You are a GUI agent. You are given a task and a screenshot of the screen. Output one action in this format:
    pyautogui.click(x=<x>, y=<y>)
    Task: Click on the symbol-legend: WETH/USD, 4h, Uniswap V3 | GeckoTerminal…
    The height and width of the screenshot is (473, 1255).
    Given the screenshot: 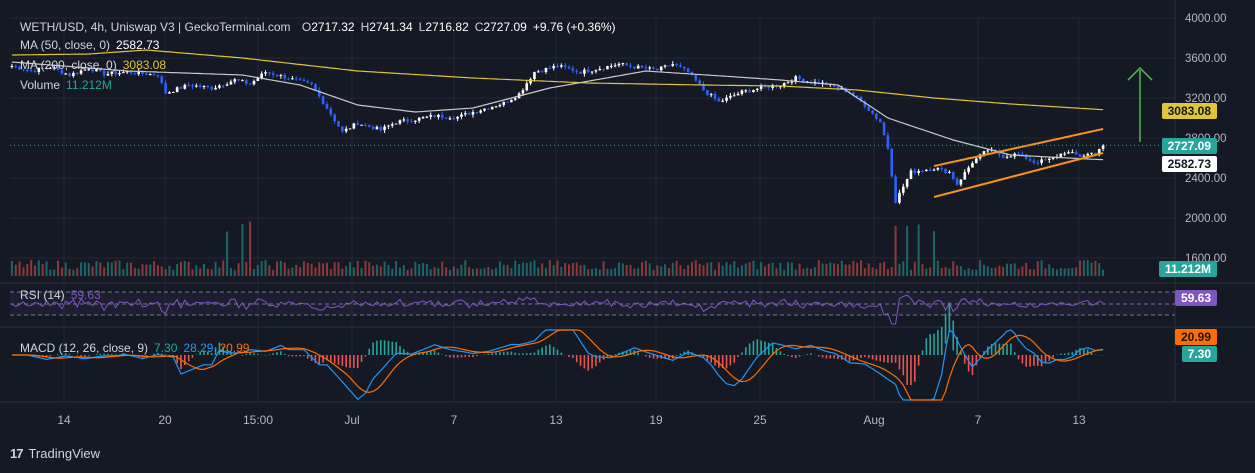 What is the action you would take?
    pyautogui.click(x=318, y=27)
    